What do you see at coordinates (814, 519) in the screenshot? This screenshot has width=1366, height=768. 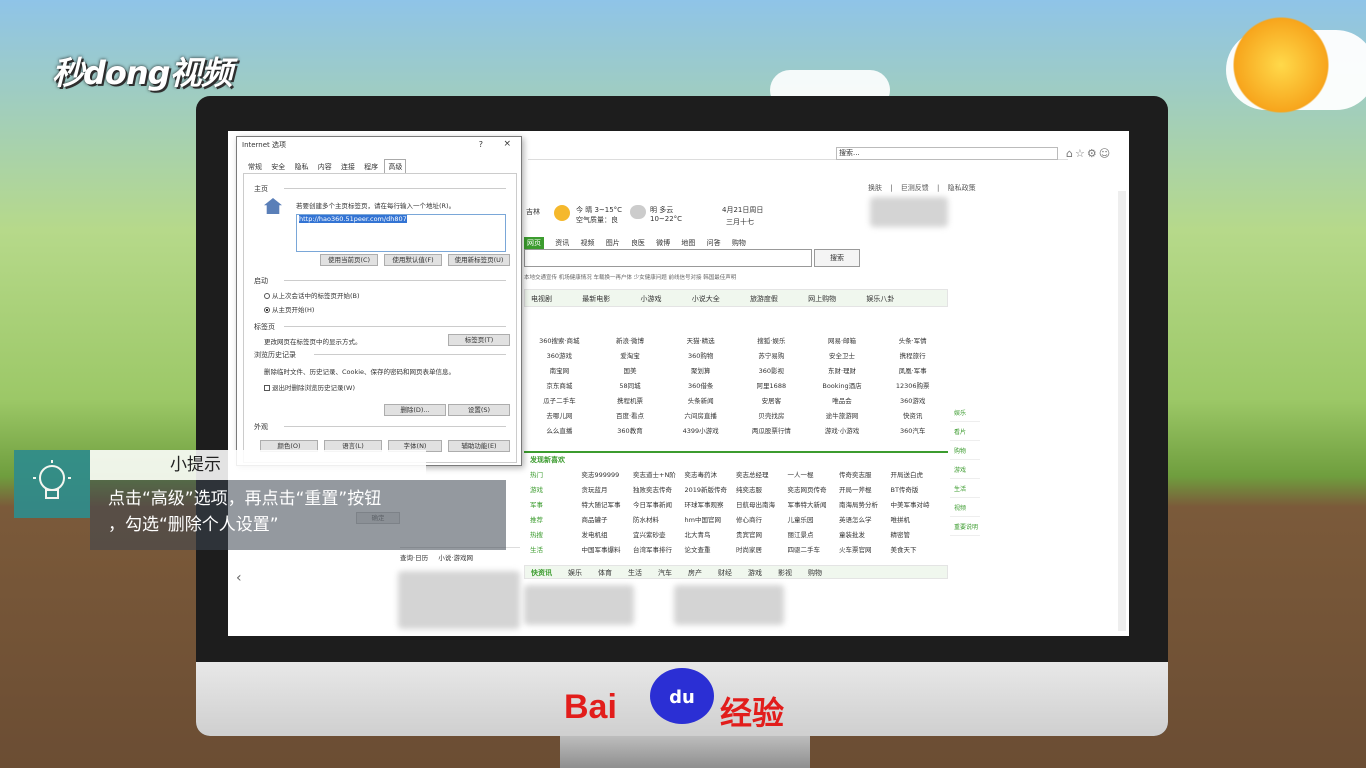 I see `news-link: 儿童乐园` at bounding box center [814, 519].